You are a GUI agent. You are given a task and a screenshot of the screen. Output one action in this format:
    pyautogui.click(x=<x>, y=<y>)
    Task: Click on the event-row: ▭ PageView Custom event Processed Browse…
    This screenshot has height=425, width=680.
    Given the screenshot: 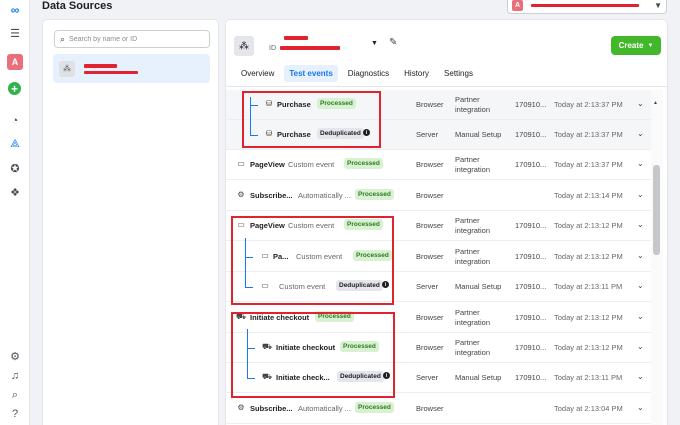 What is the action you would take?
    pyautogui.click(x=438, y=165)
    